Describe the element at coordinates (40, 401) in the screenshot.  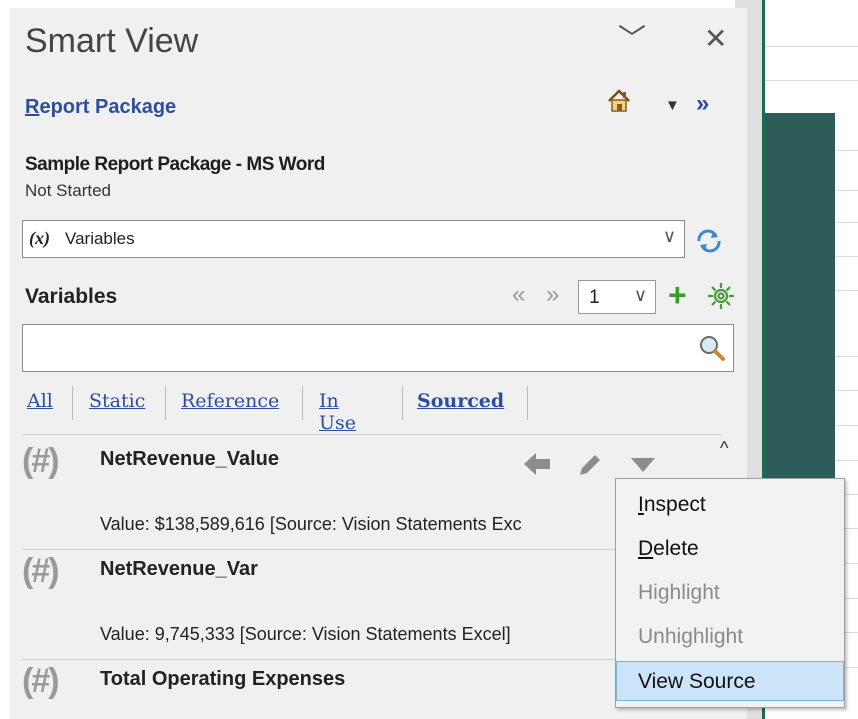
I see `filter-all: All` at that location.